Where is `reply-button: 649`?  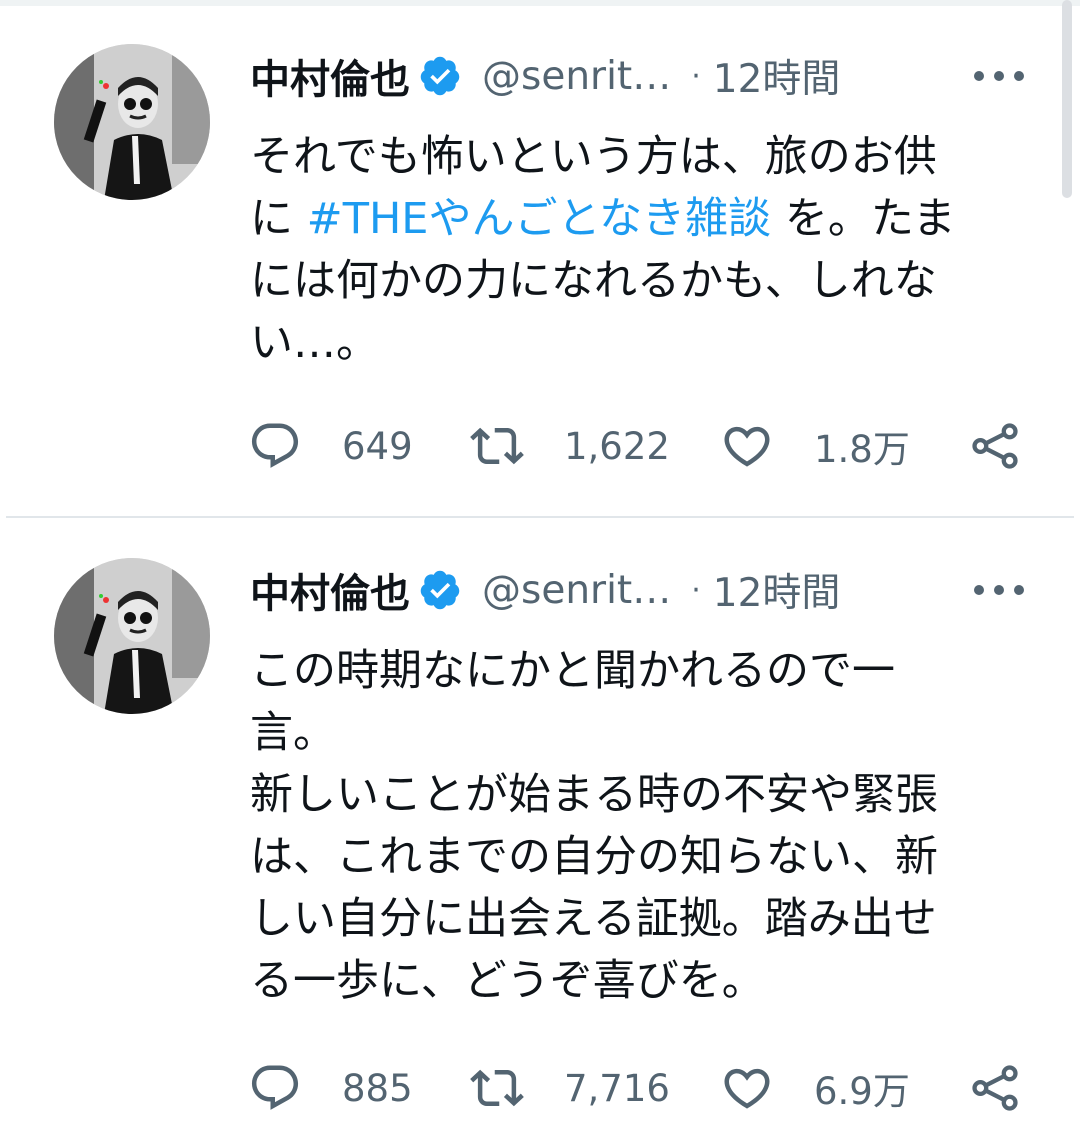
reply-button: 649 is located at coordinates (330, 446).